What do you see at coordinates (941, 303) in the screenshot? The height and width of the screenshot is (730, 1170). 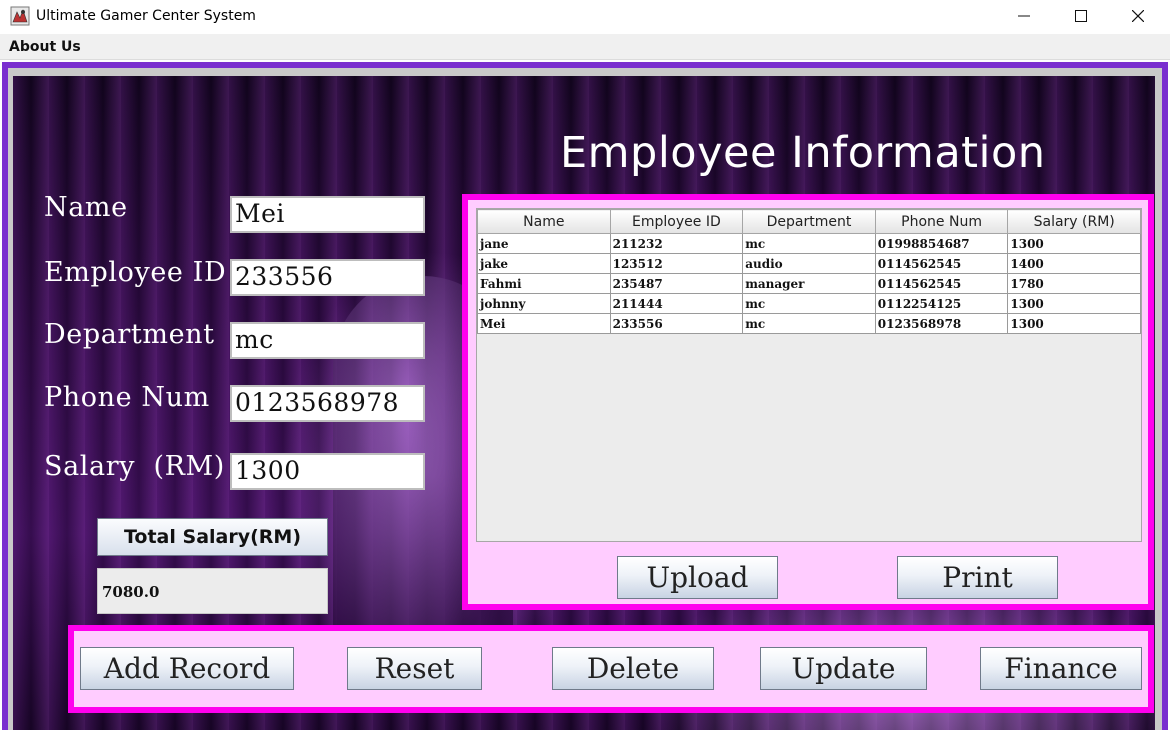 I see `table-cell: 0112254125` at bounding box center [941, 303].